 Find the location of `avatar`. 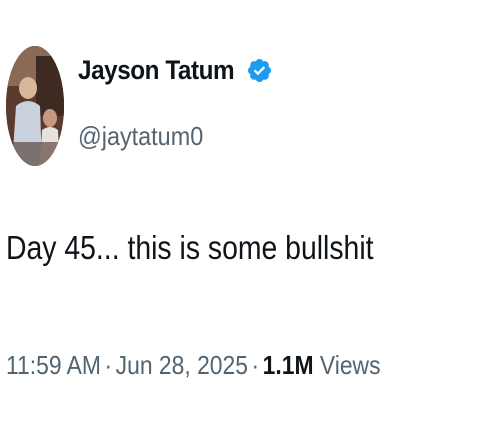

avatar is located at coordinates (35, 106).